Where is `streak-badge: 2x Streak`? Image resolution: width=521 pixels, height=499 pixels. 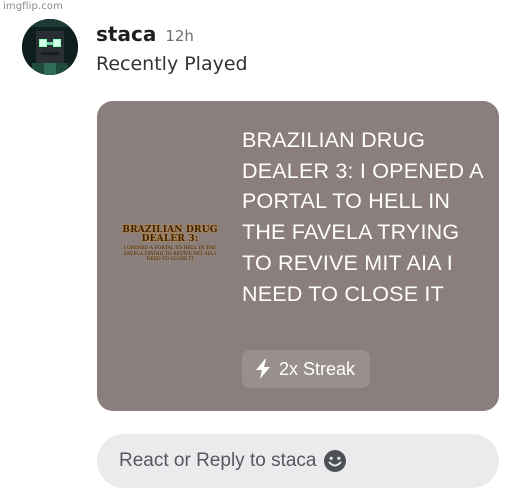 streak-badge: 2x Streak is located at coordinates (306, 369).